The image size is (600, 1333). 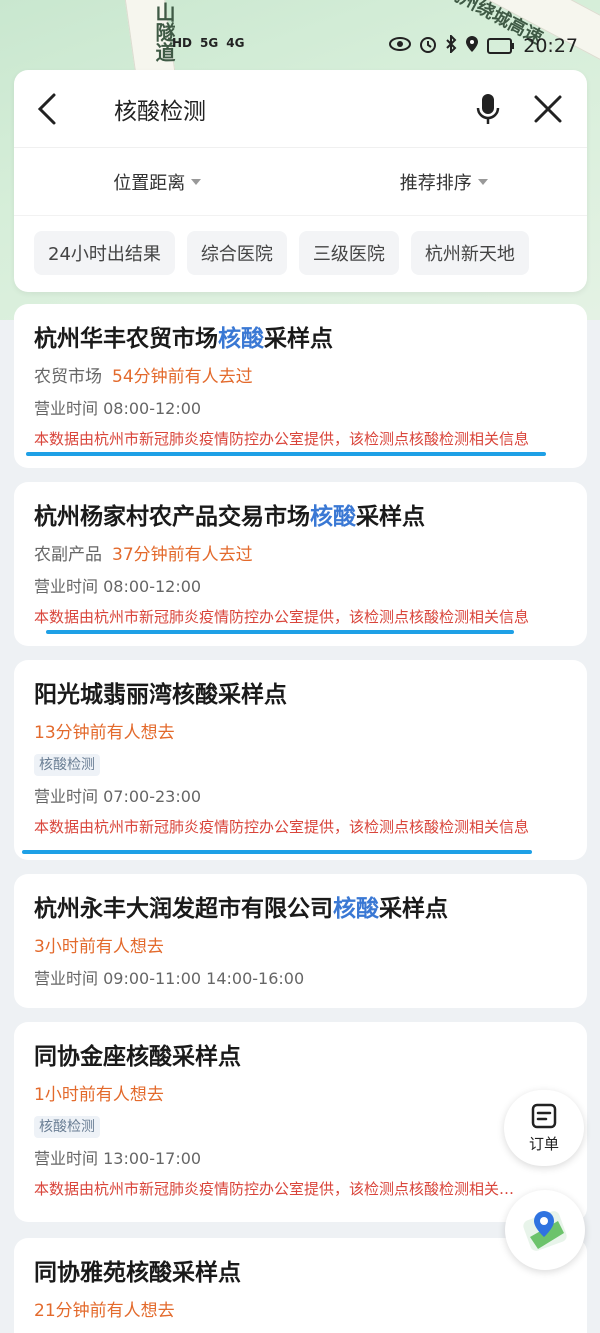 I want to click on back-icon, so click(x=53, y=109).